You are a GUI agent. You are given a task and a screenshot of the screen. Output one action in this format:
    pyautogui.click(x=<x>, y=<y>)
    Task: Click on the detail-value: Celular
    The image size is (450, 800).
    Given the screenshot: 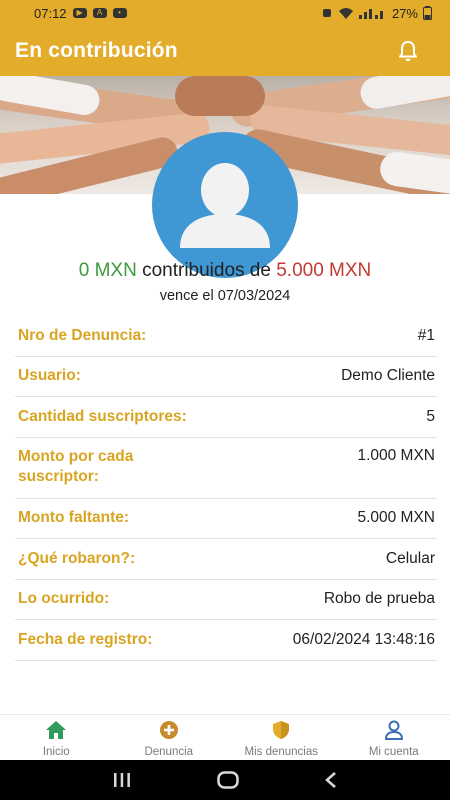 What is the action you would take?
    pyautogui.click(x=410, y=558)
    